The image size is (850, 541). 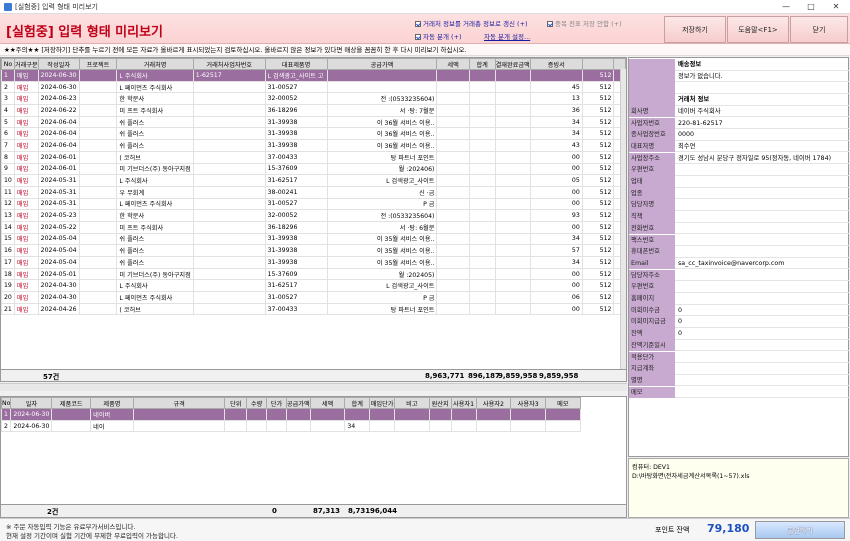 I want to click on column-header: 원산지, so click(x=440, y=403).